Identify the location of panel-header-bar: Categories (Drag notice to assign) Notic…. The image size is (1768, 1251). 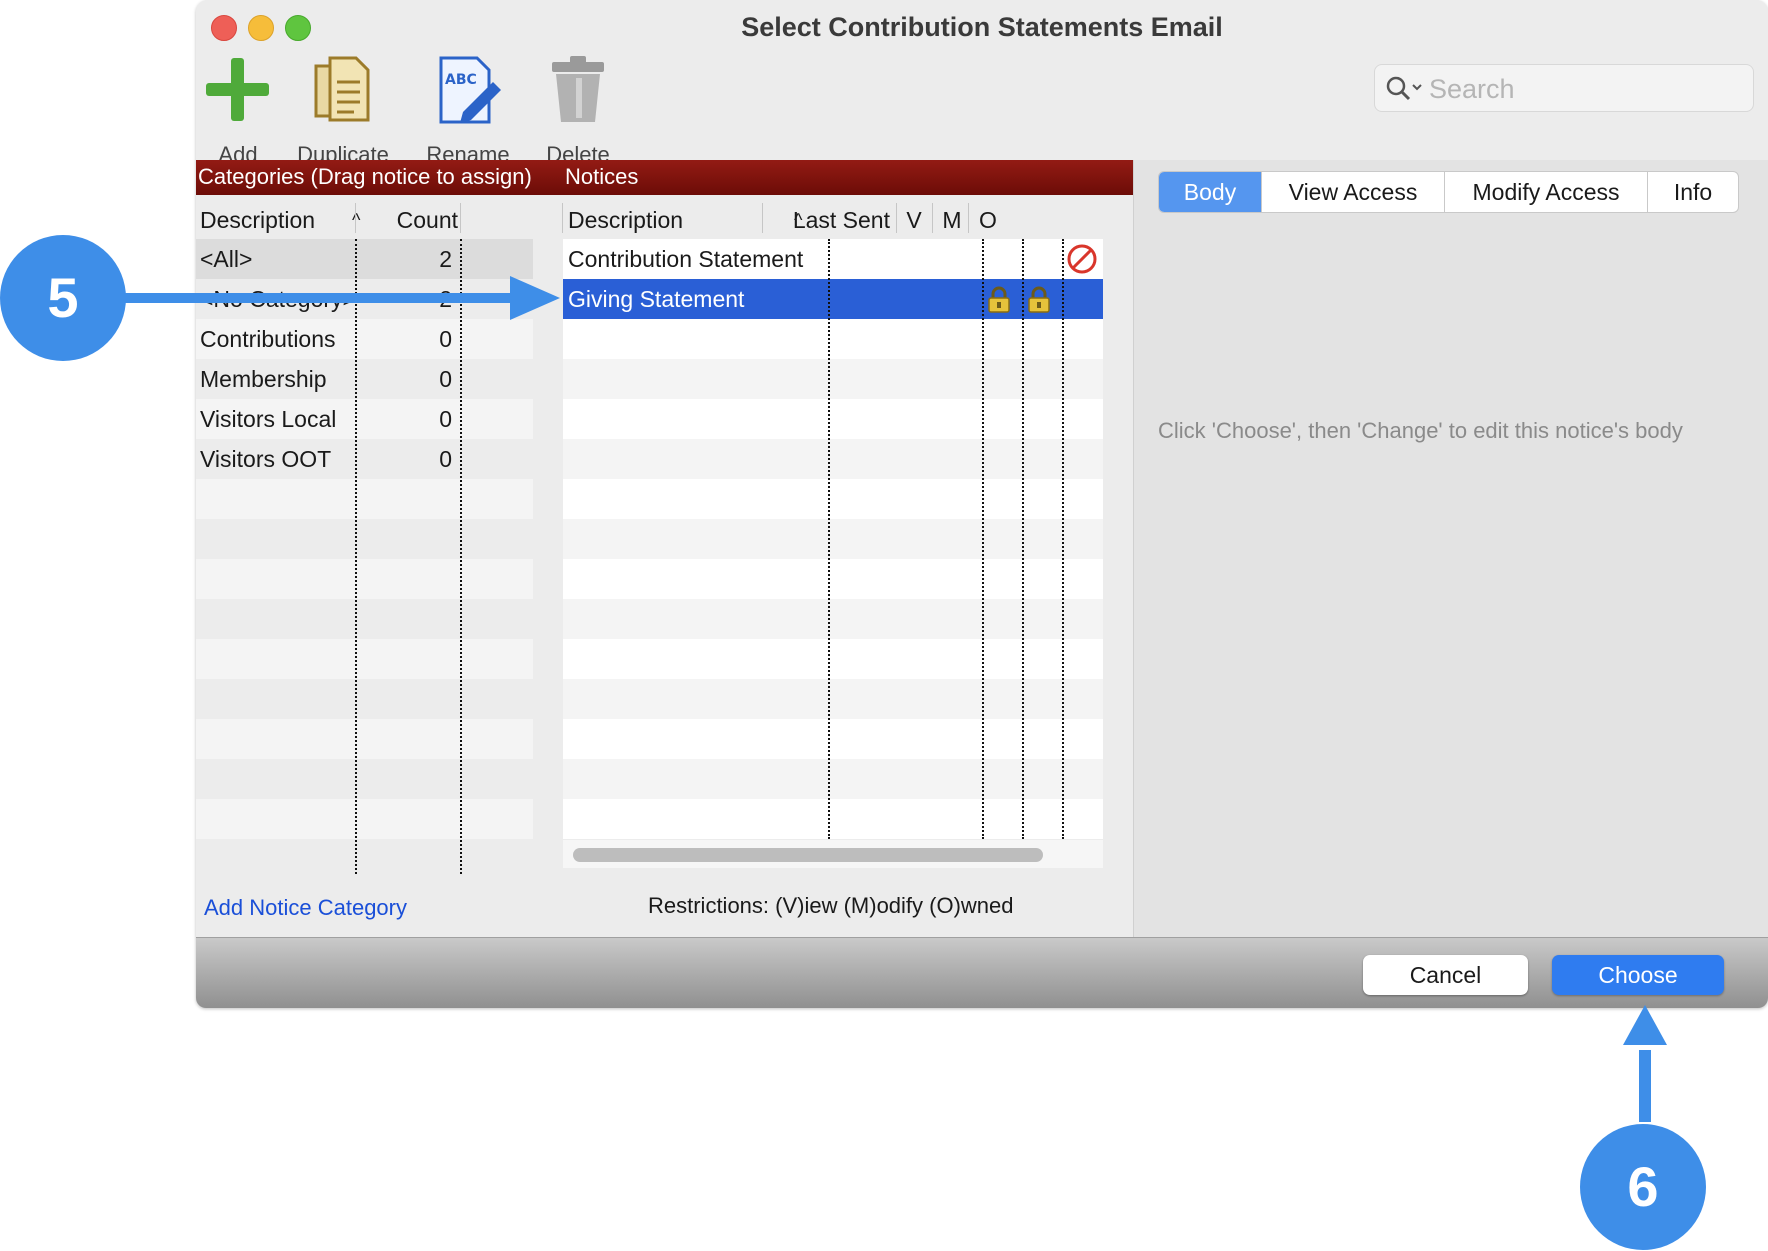
(664, 177).